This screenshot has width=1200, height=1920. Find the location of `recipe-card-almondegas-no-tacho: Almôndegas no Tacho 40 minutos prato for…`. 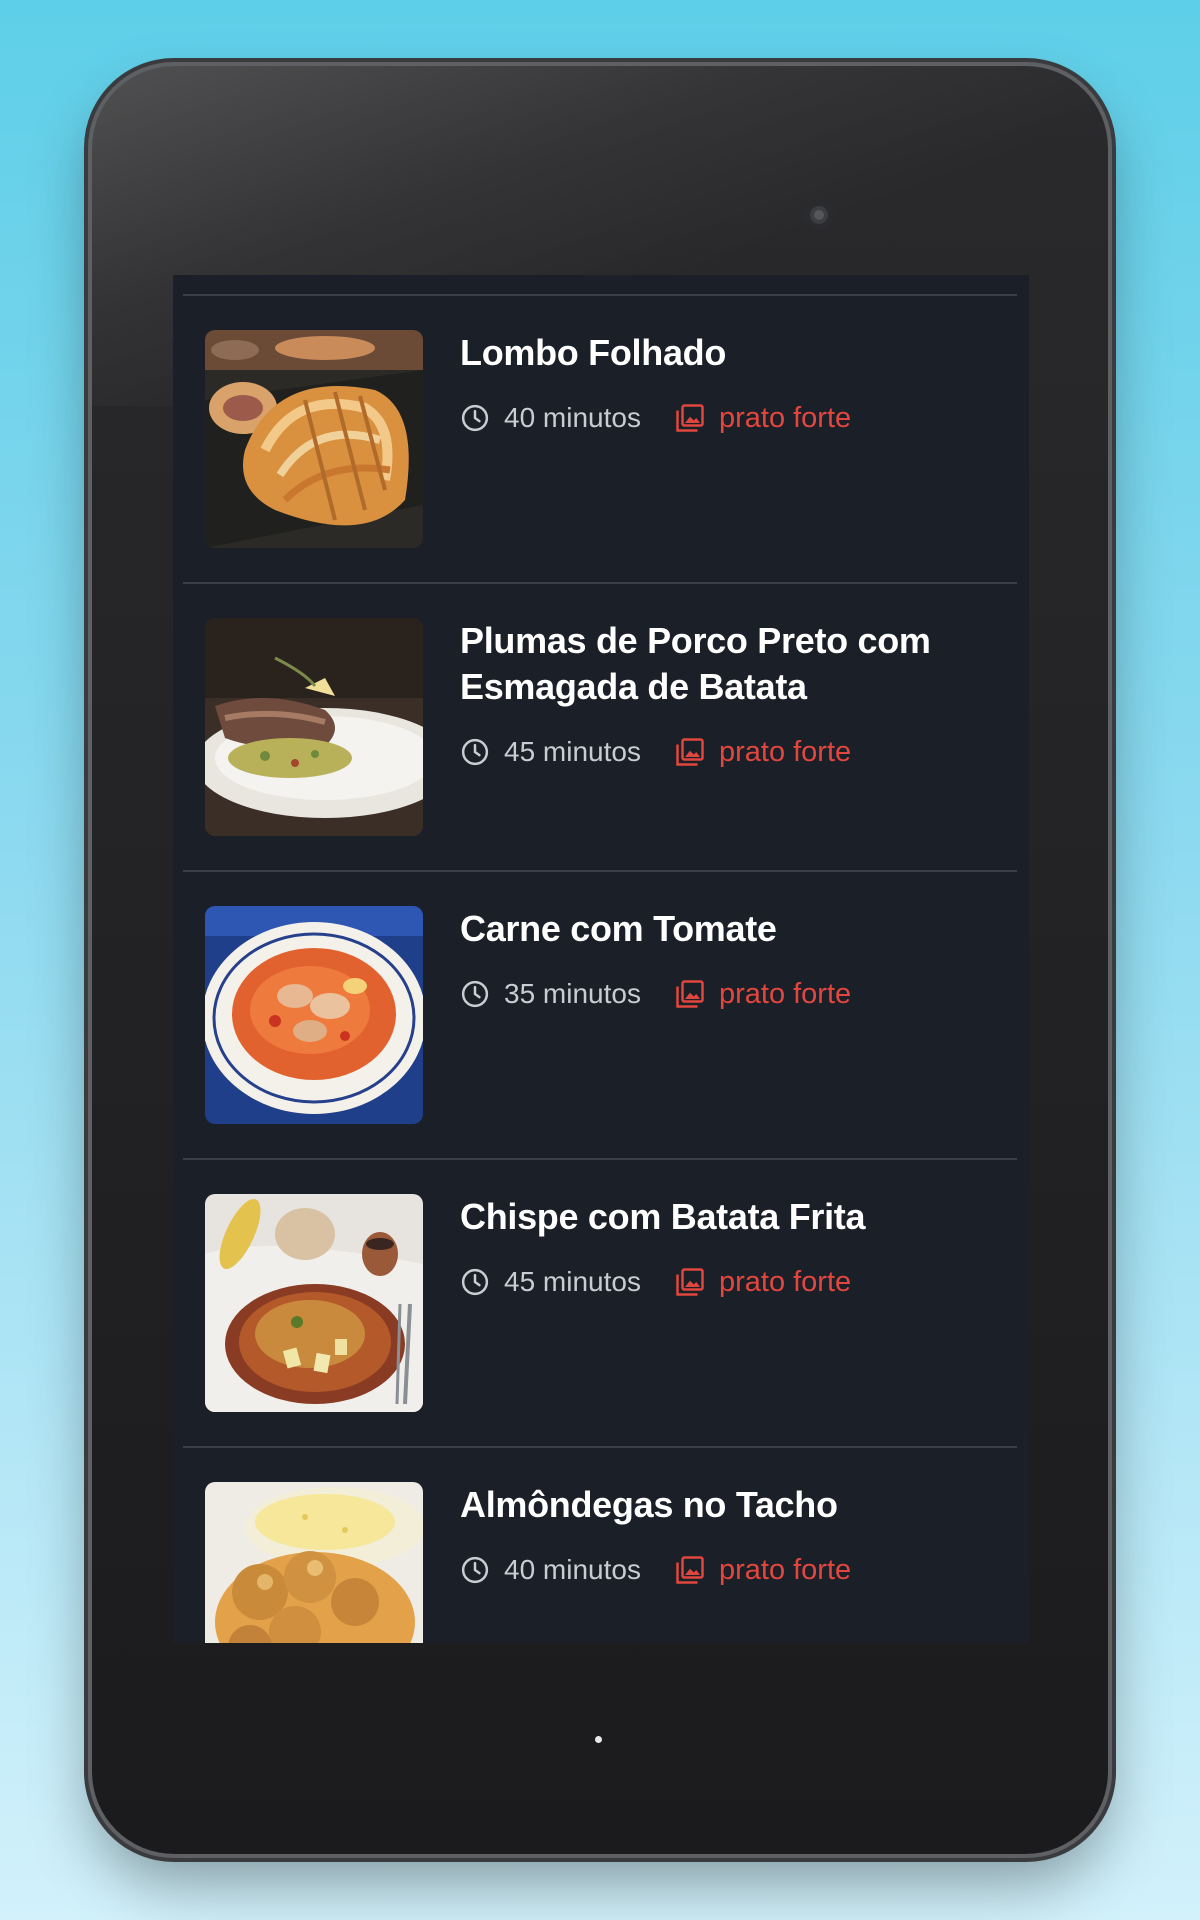

recipe-card-almondegas-no-tacho: Almôndegas no Tacho 40 minutos prato for… is located at coordinates (600, 1545).